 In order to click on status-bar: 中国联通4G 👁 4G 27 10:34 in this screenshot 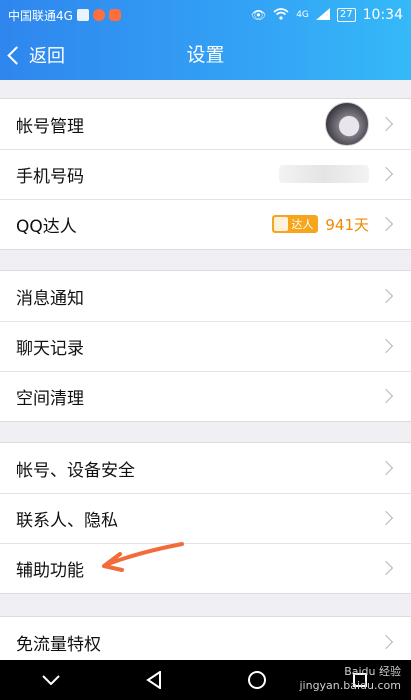, I will do `click(205, 15)`.